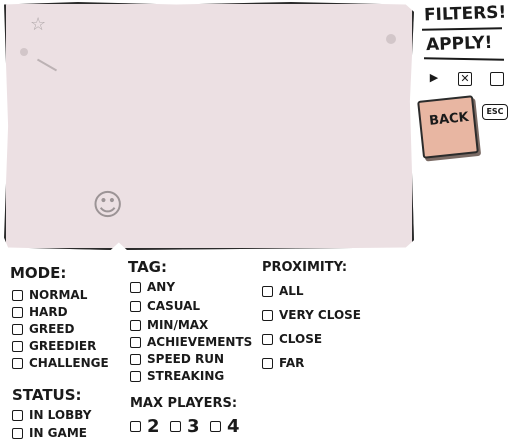 The height and width of the screenshot is (448, 512). What do you see at coordinates (191, 342) in the screenshot?
I see `tag-option-achievements: ACHIEVEMENTS` at bounding box center [191, 342].